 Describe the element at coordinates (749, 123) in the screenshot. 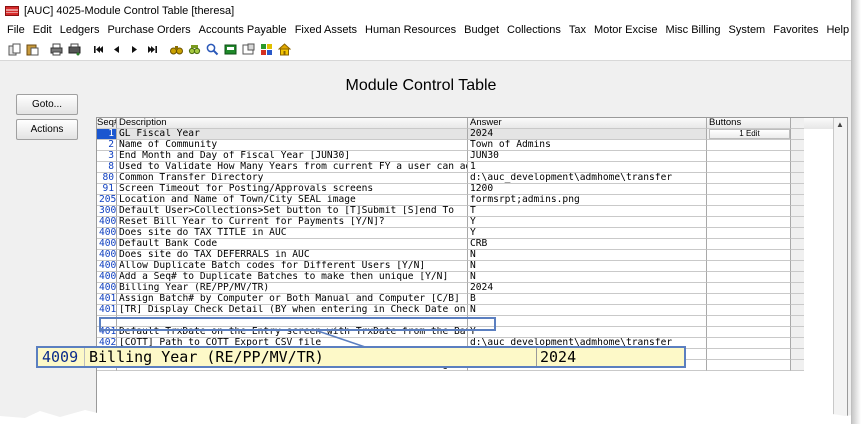

I see `column-header-buttons: Buttons` at that location.